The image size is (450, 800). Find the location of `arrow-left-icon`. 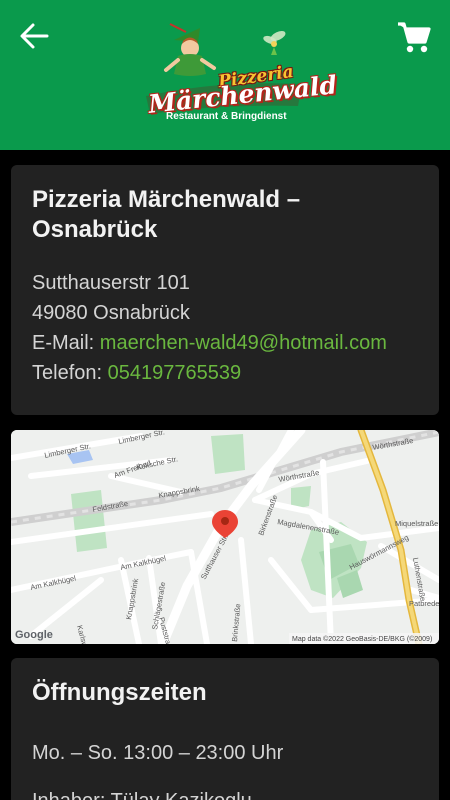

arrow-left-icon is located at coordinates (34, 36).